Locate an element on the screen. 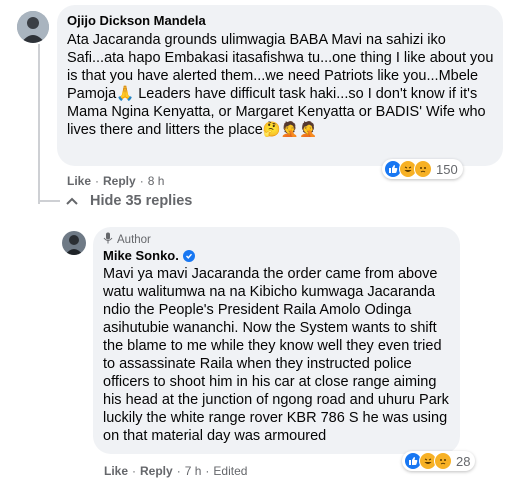 The height and width of the screenshot is (482, 507). timestamp: 7 h is located at coordinates (193, 471).